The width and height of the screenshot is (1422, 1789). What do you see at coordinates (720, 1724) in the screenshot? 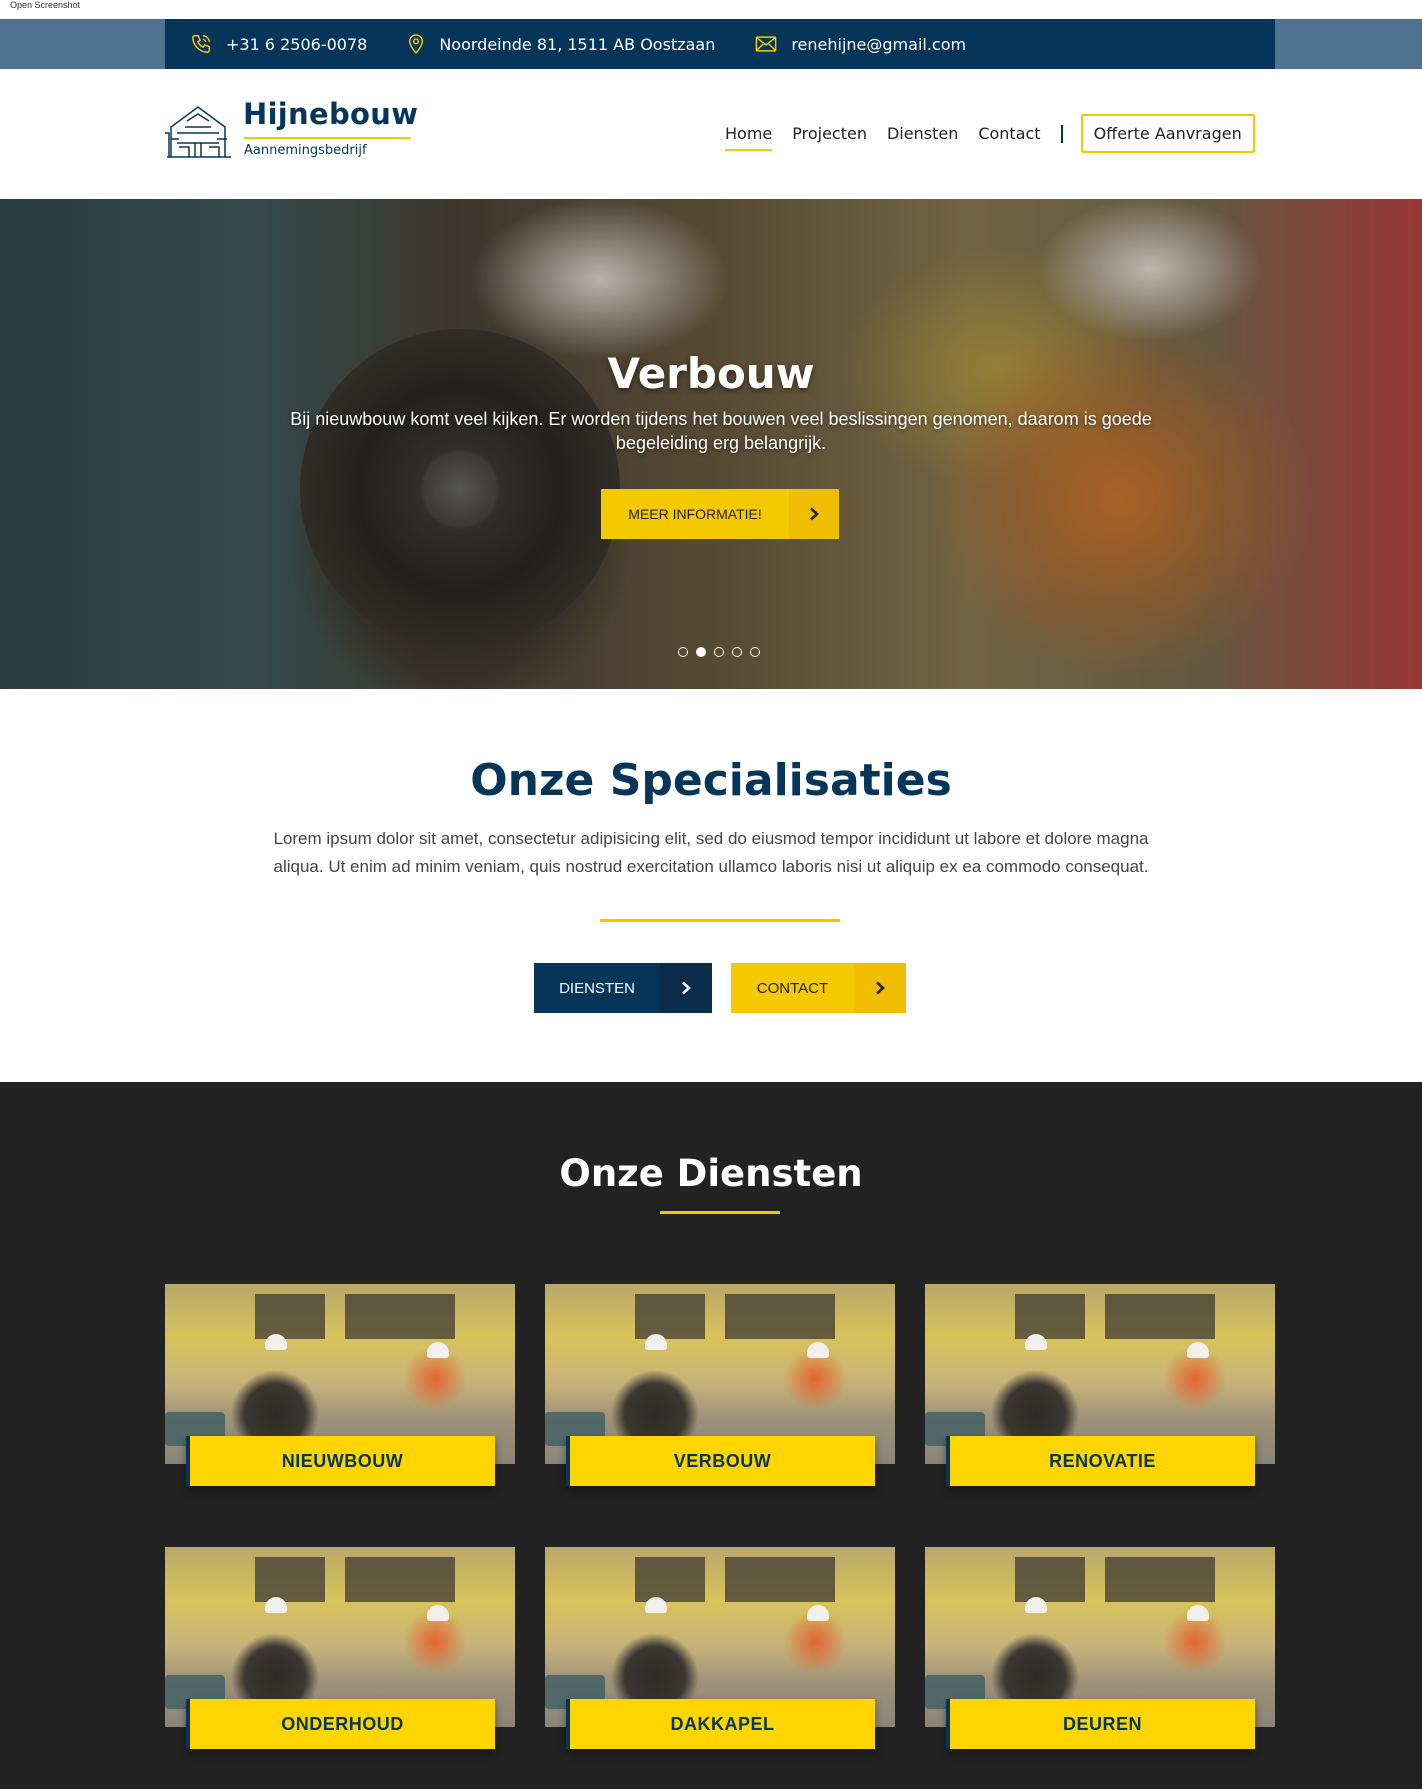
I see `service-card-label: DAKKAPEL` at bounding box center [720, 1724].